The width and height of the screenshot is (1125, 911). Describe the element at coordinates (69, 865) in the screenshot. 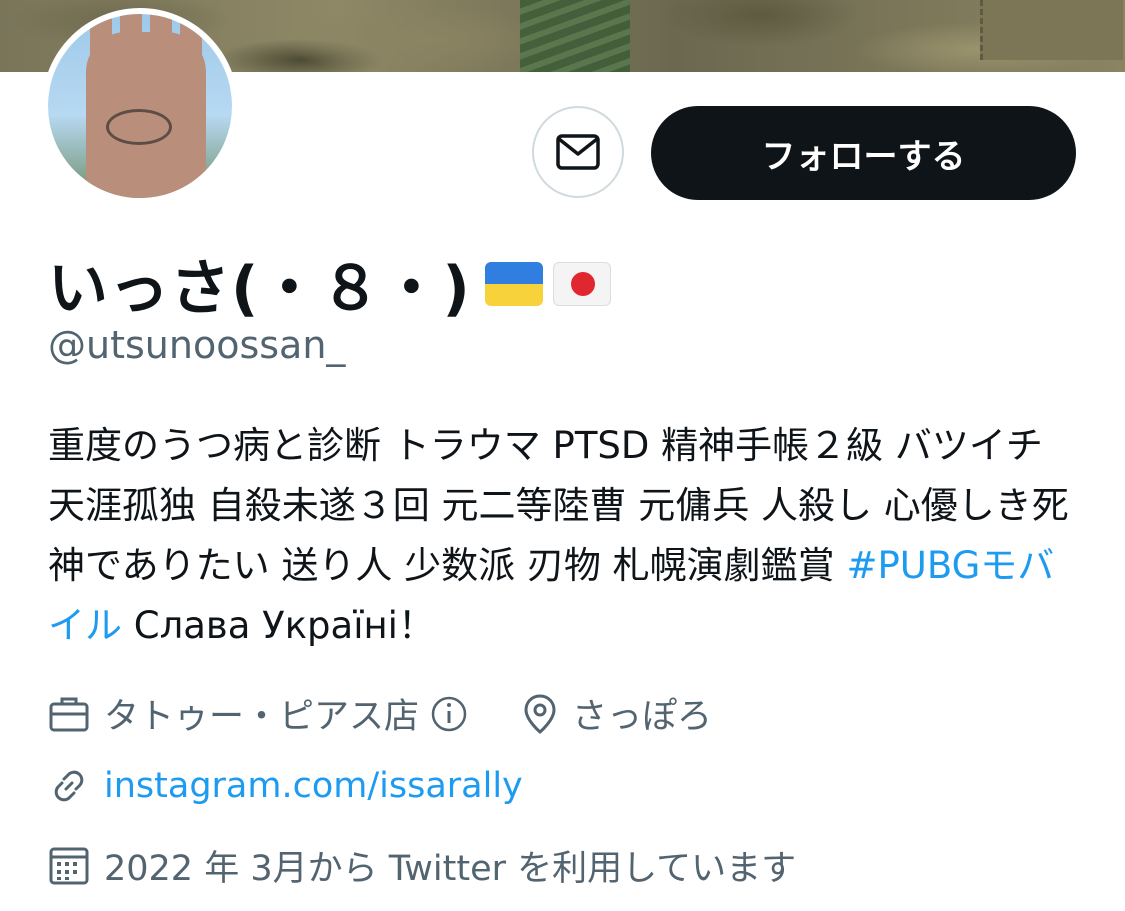

I see `calendar-icon` at that location.